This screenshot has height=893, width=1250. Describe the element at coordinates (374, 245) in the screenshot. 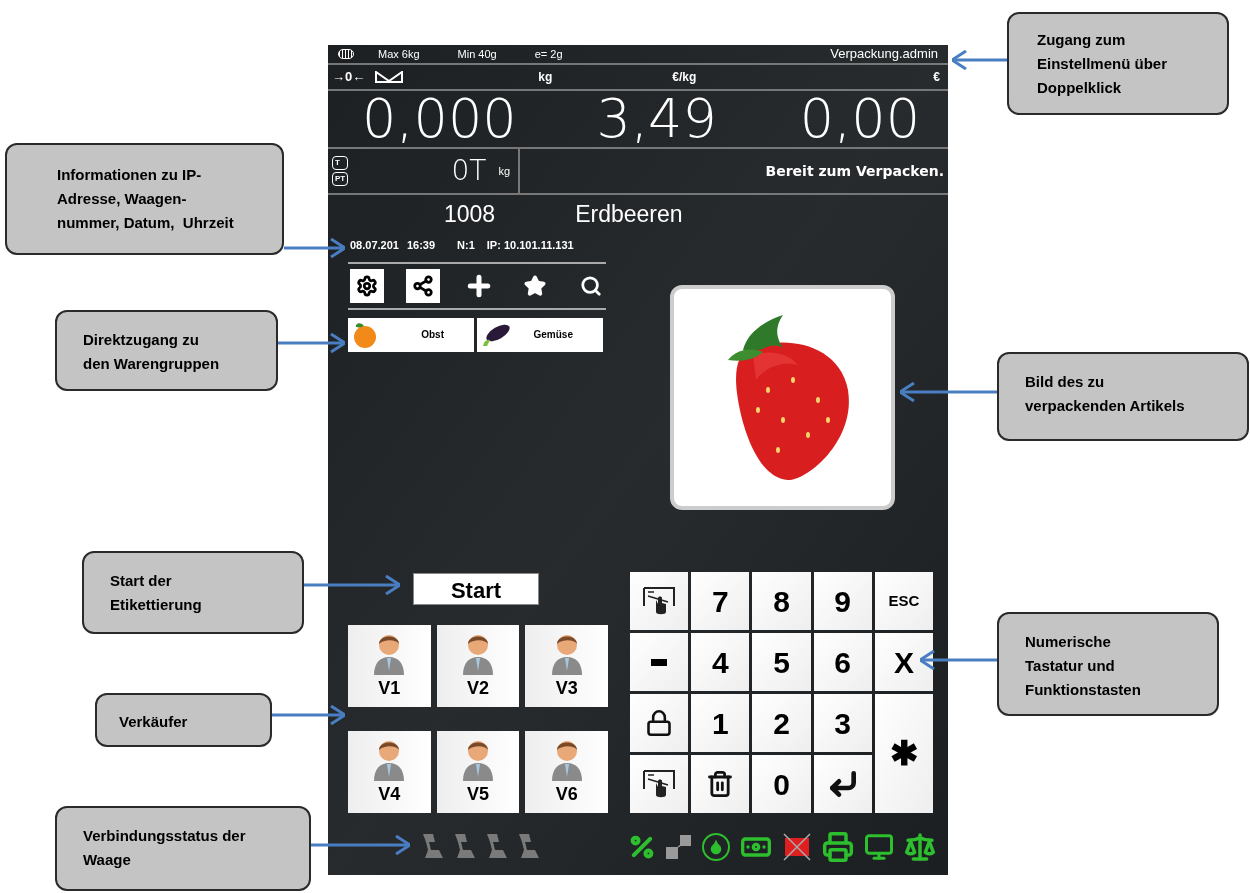

I see `date: 08.07.201` at that location.